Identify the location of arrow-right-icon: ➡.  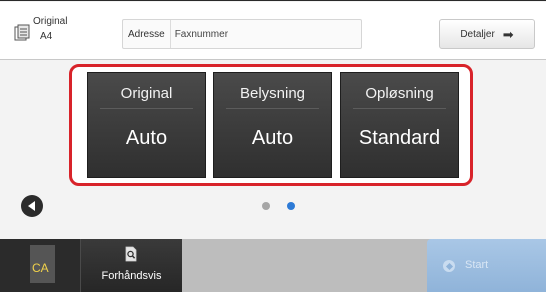
(508, 34).